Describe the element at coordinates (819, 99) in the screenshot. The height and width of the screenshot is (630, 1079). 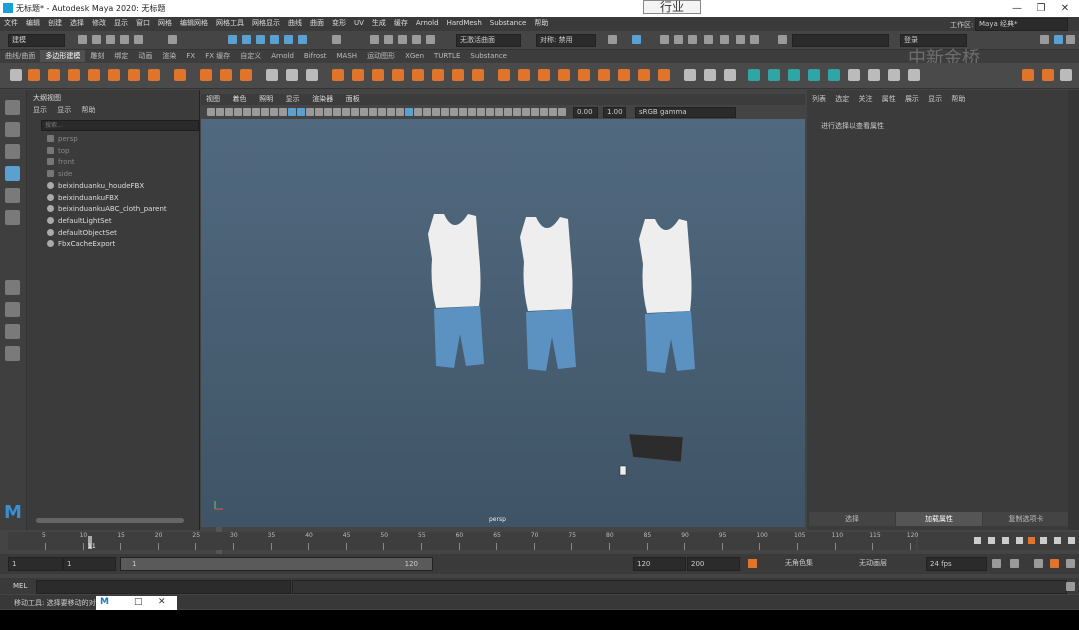
I see `ae-menu-list: 列表` at that location.